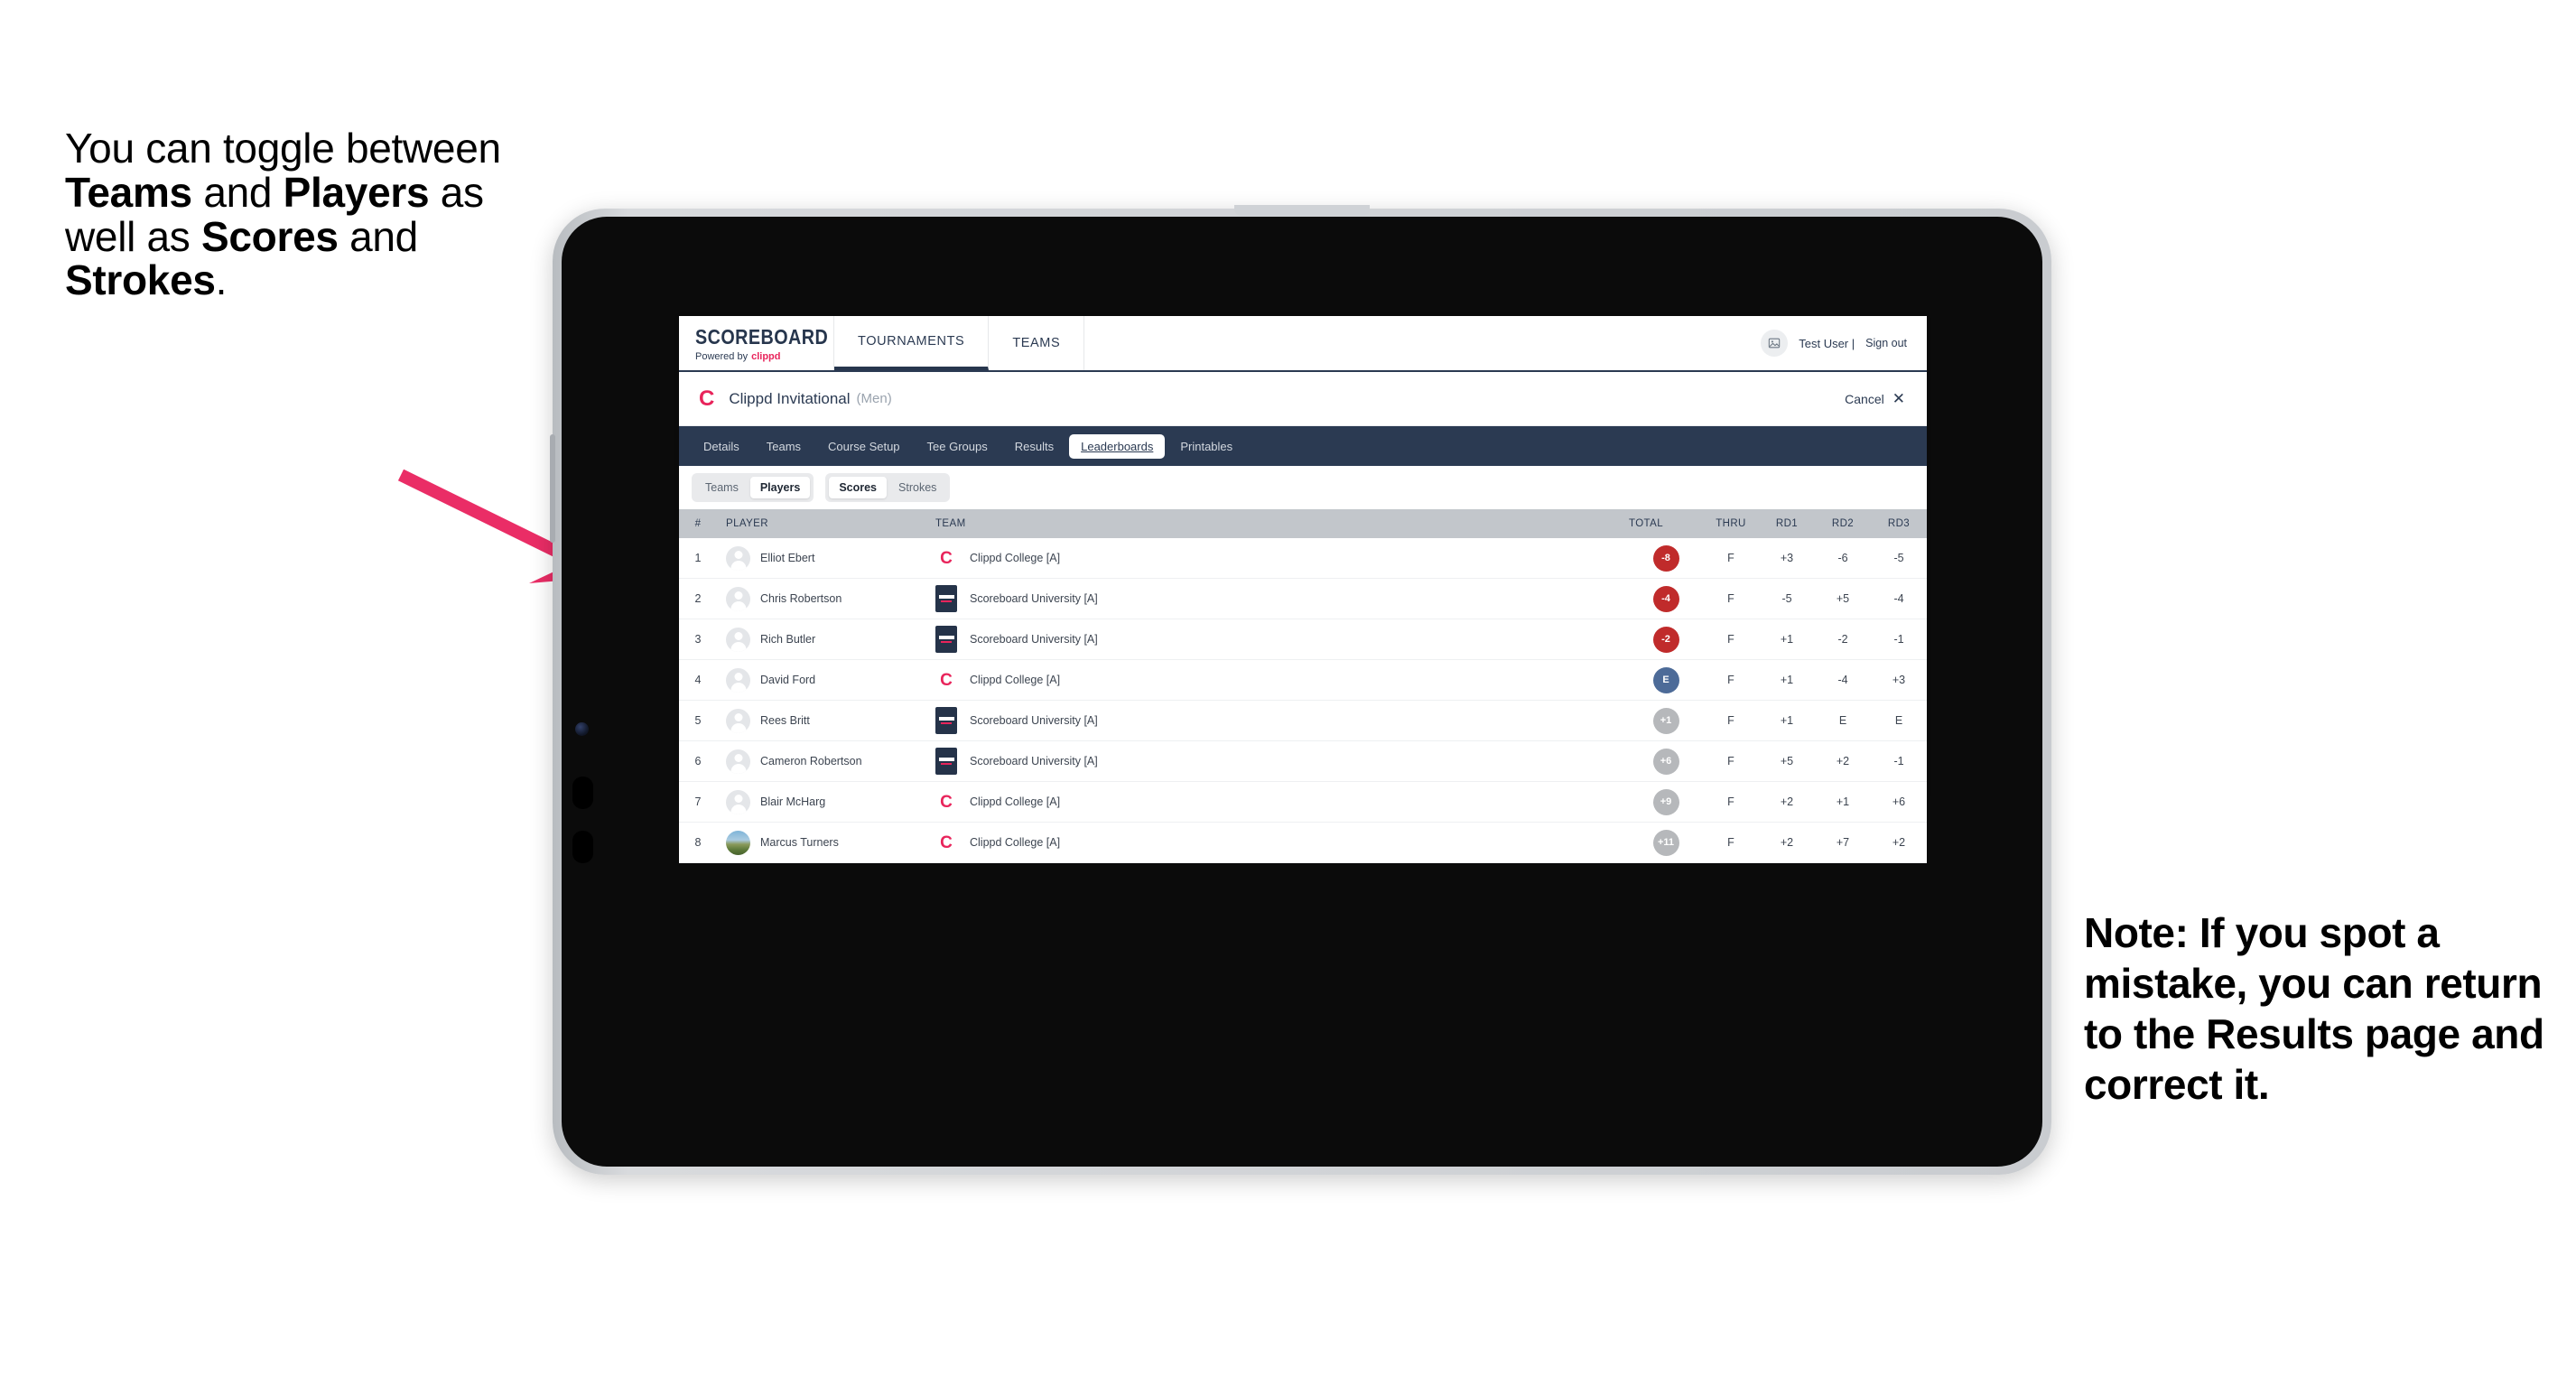 The width and height of the screenshot is (2576, 1386). I want to click on sub-nav-item-leaderboards: Leaderboards, so click(1117, 446).